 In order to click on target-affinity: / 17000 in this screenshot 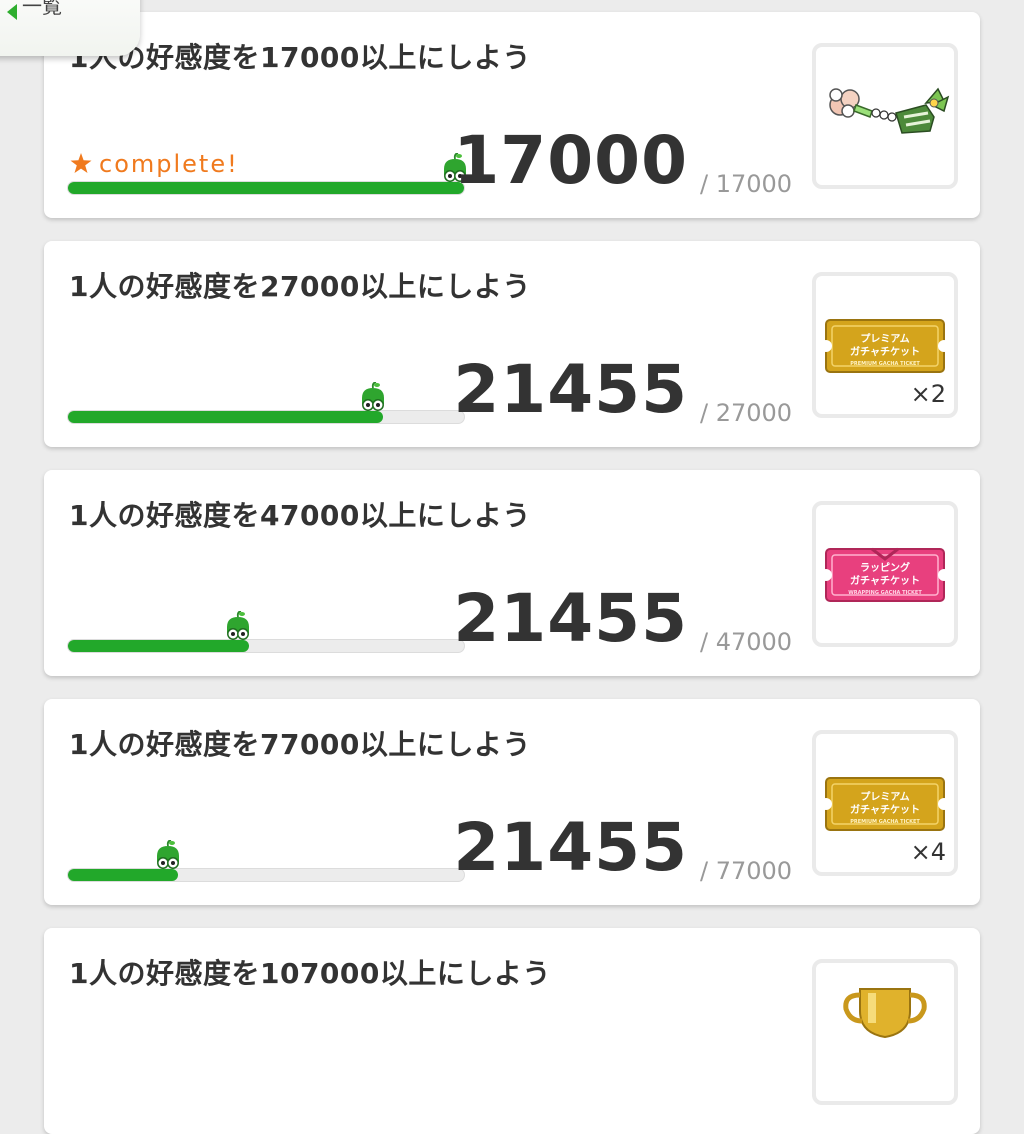, I will do `click(746, 184)`.